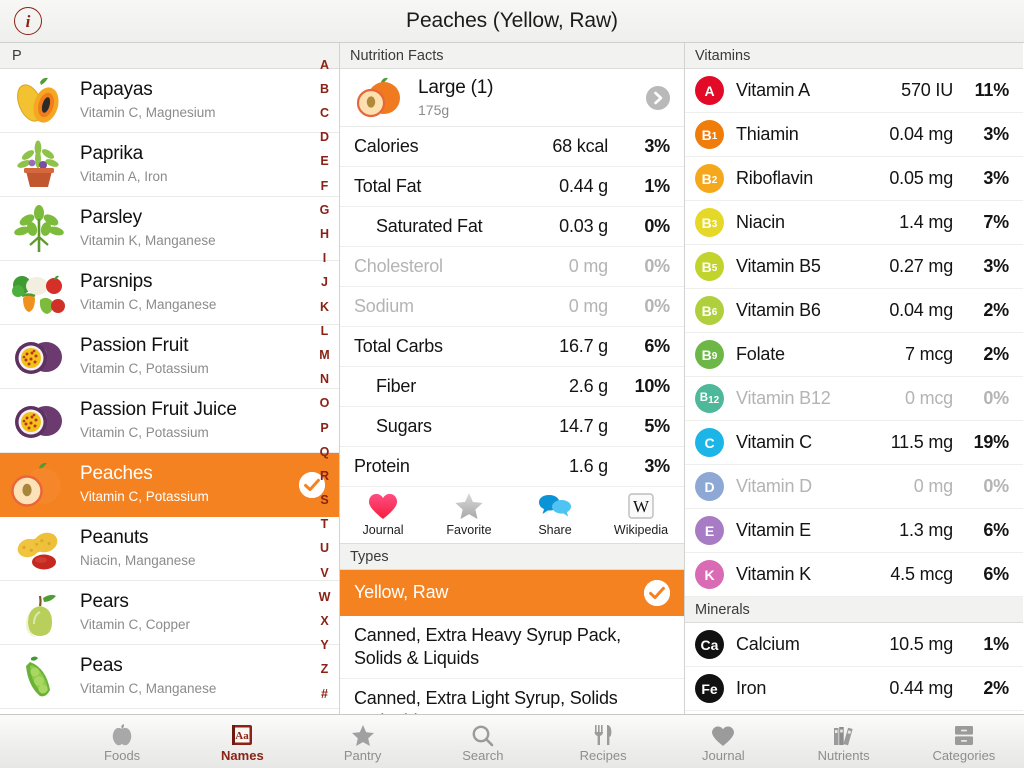  What do you see at coordinates (324, 476) in the screenshot?
I see `alpha-index-letter: R` at bounding box center [324, 476].